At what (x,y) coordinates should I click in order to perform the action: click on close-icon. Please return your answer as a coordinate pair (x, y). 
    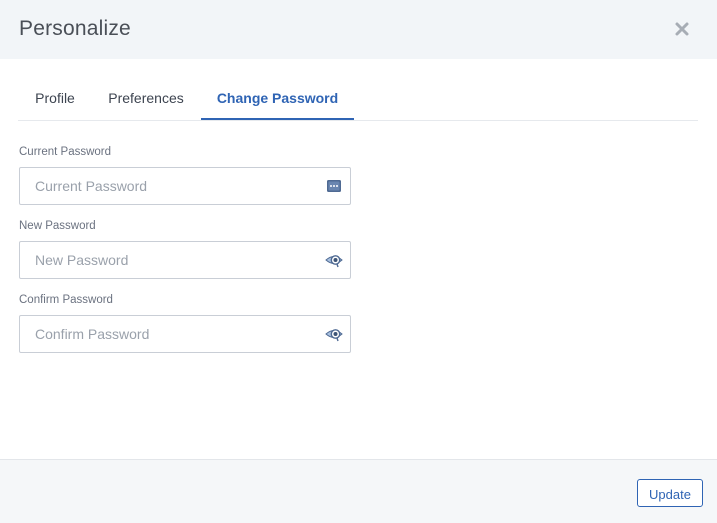
    Looking at the image, I should click on (682, 29).